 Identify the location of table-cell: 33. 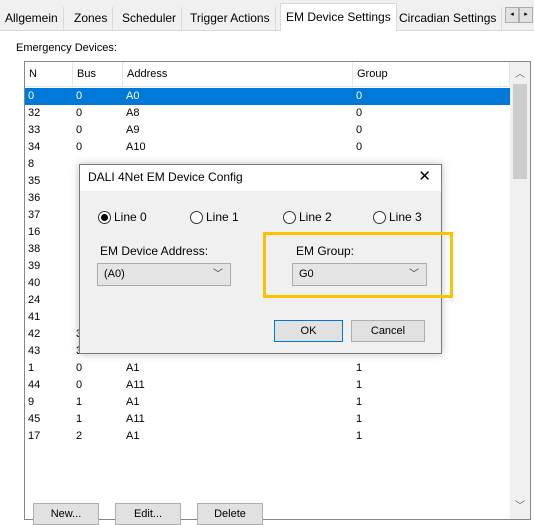
(34, 130).